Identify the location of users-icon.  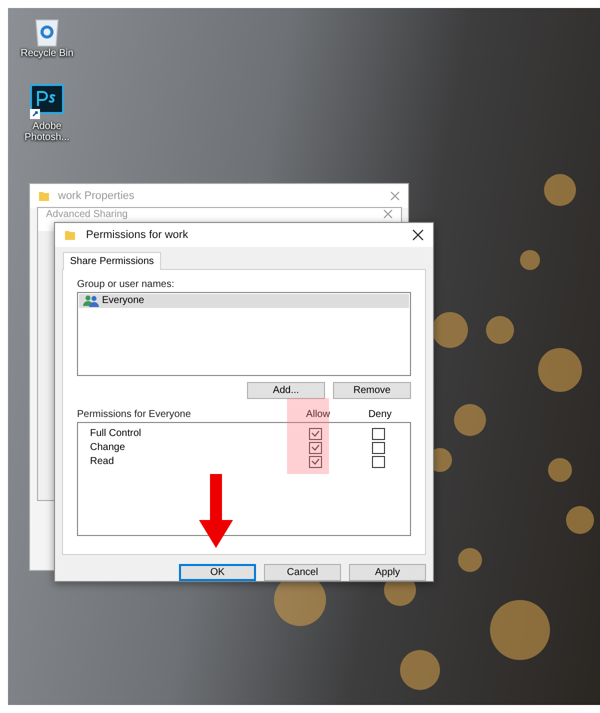
(91, 300).